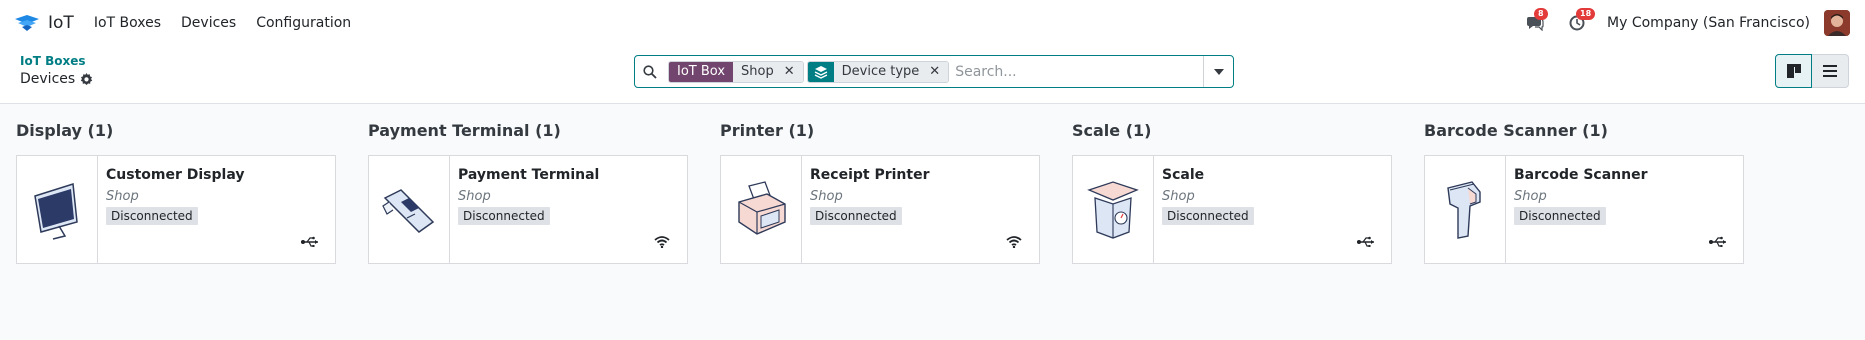 This screenshot has width=1865, height=340. Describe the element at coordinates (127, 23) in the screenshot. I see `menu-iot-boxes: IoT Boxes` at that location.